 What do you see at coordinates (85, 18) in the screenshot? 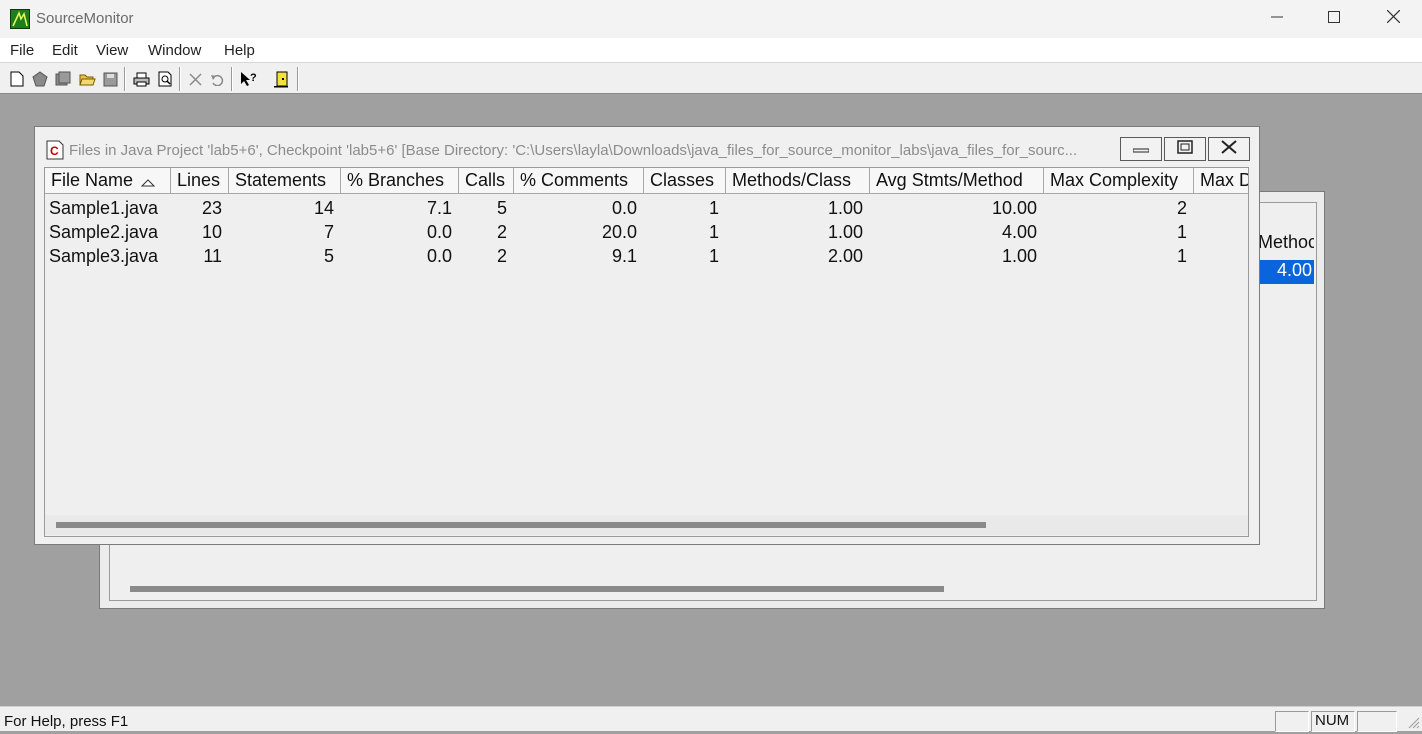
I see `app-title: SourceMonitor` at bounding box center [85, 18].